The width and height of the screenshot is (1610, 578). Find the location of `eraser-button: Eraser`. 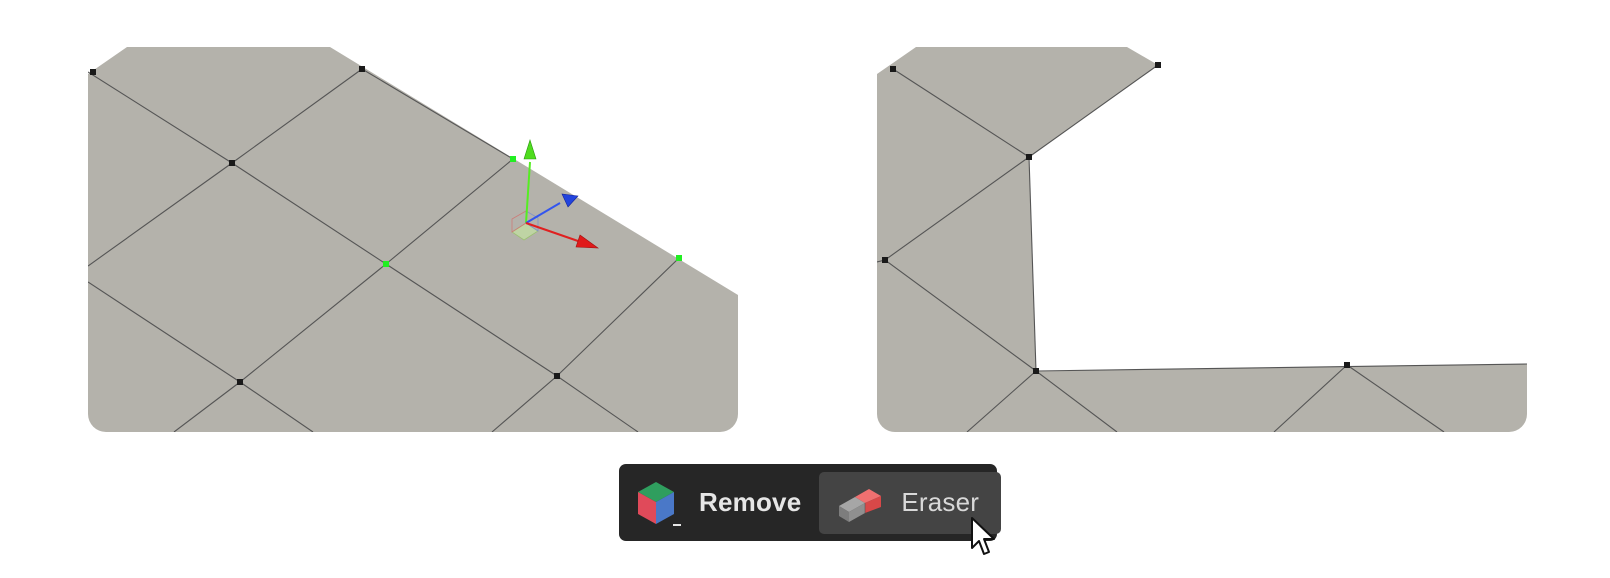

eraser-button: Eraser is located at coordinates (910, 502).